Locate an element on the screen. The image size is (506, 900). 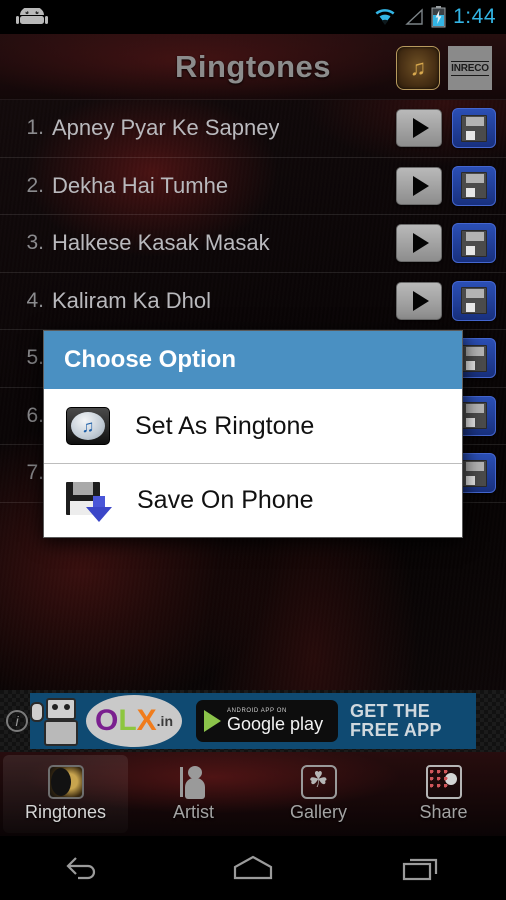
olx-letter-x: X is located at coordinates (146, 720).